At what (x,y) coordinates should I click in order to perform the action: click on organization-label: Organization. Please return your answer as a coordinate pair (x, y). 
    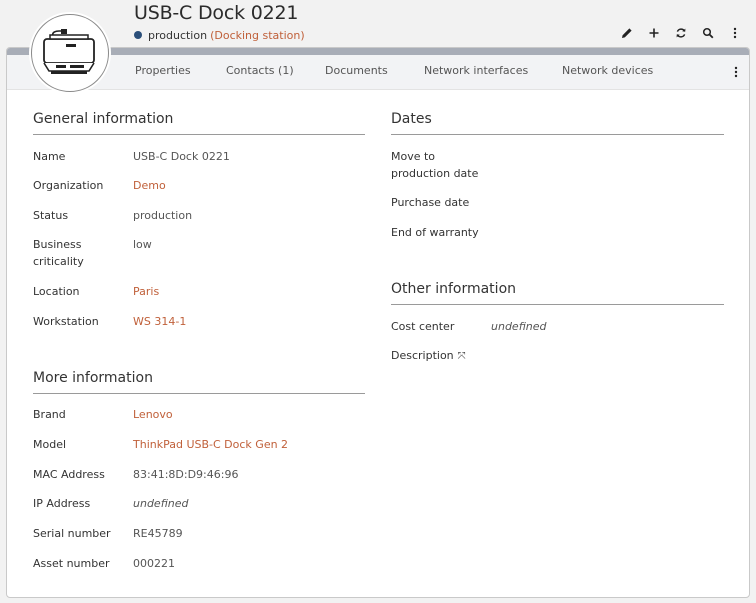
    Looking at the image, I should click on (68, 185).